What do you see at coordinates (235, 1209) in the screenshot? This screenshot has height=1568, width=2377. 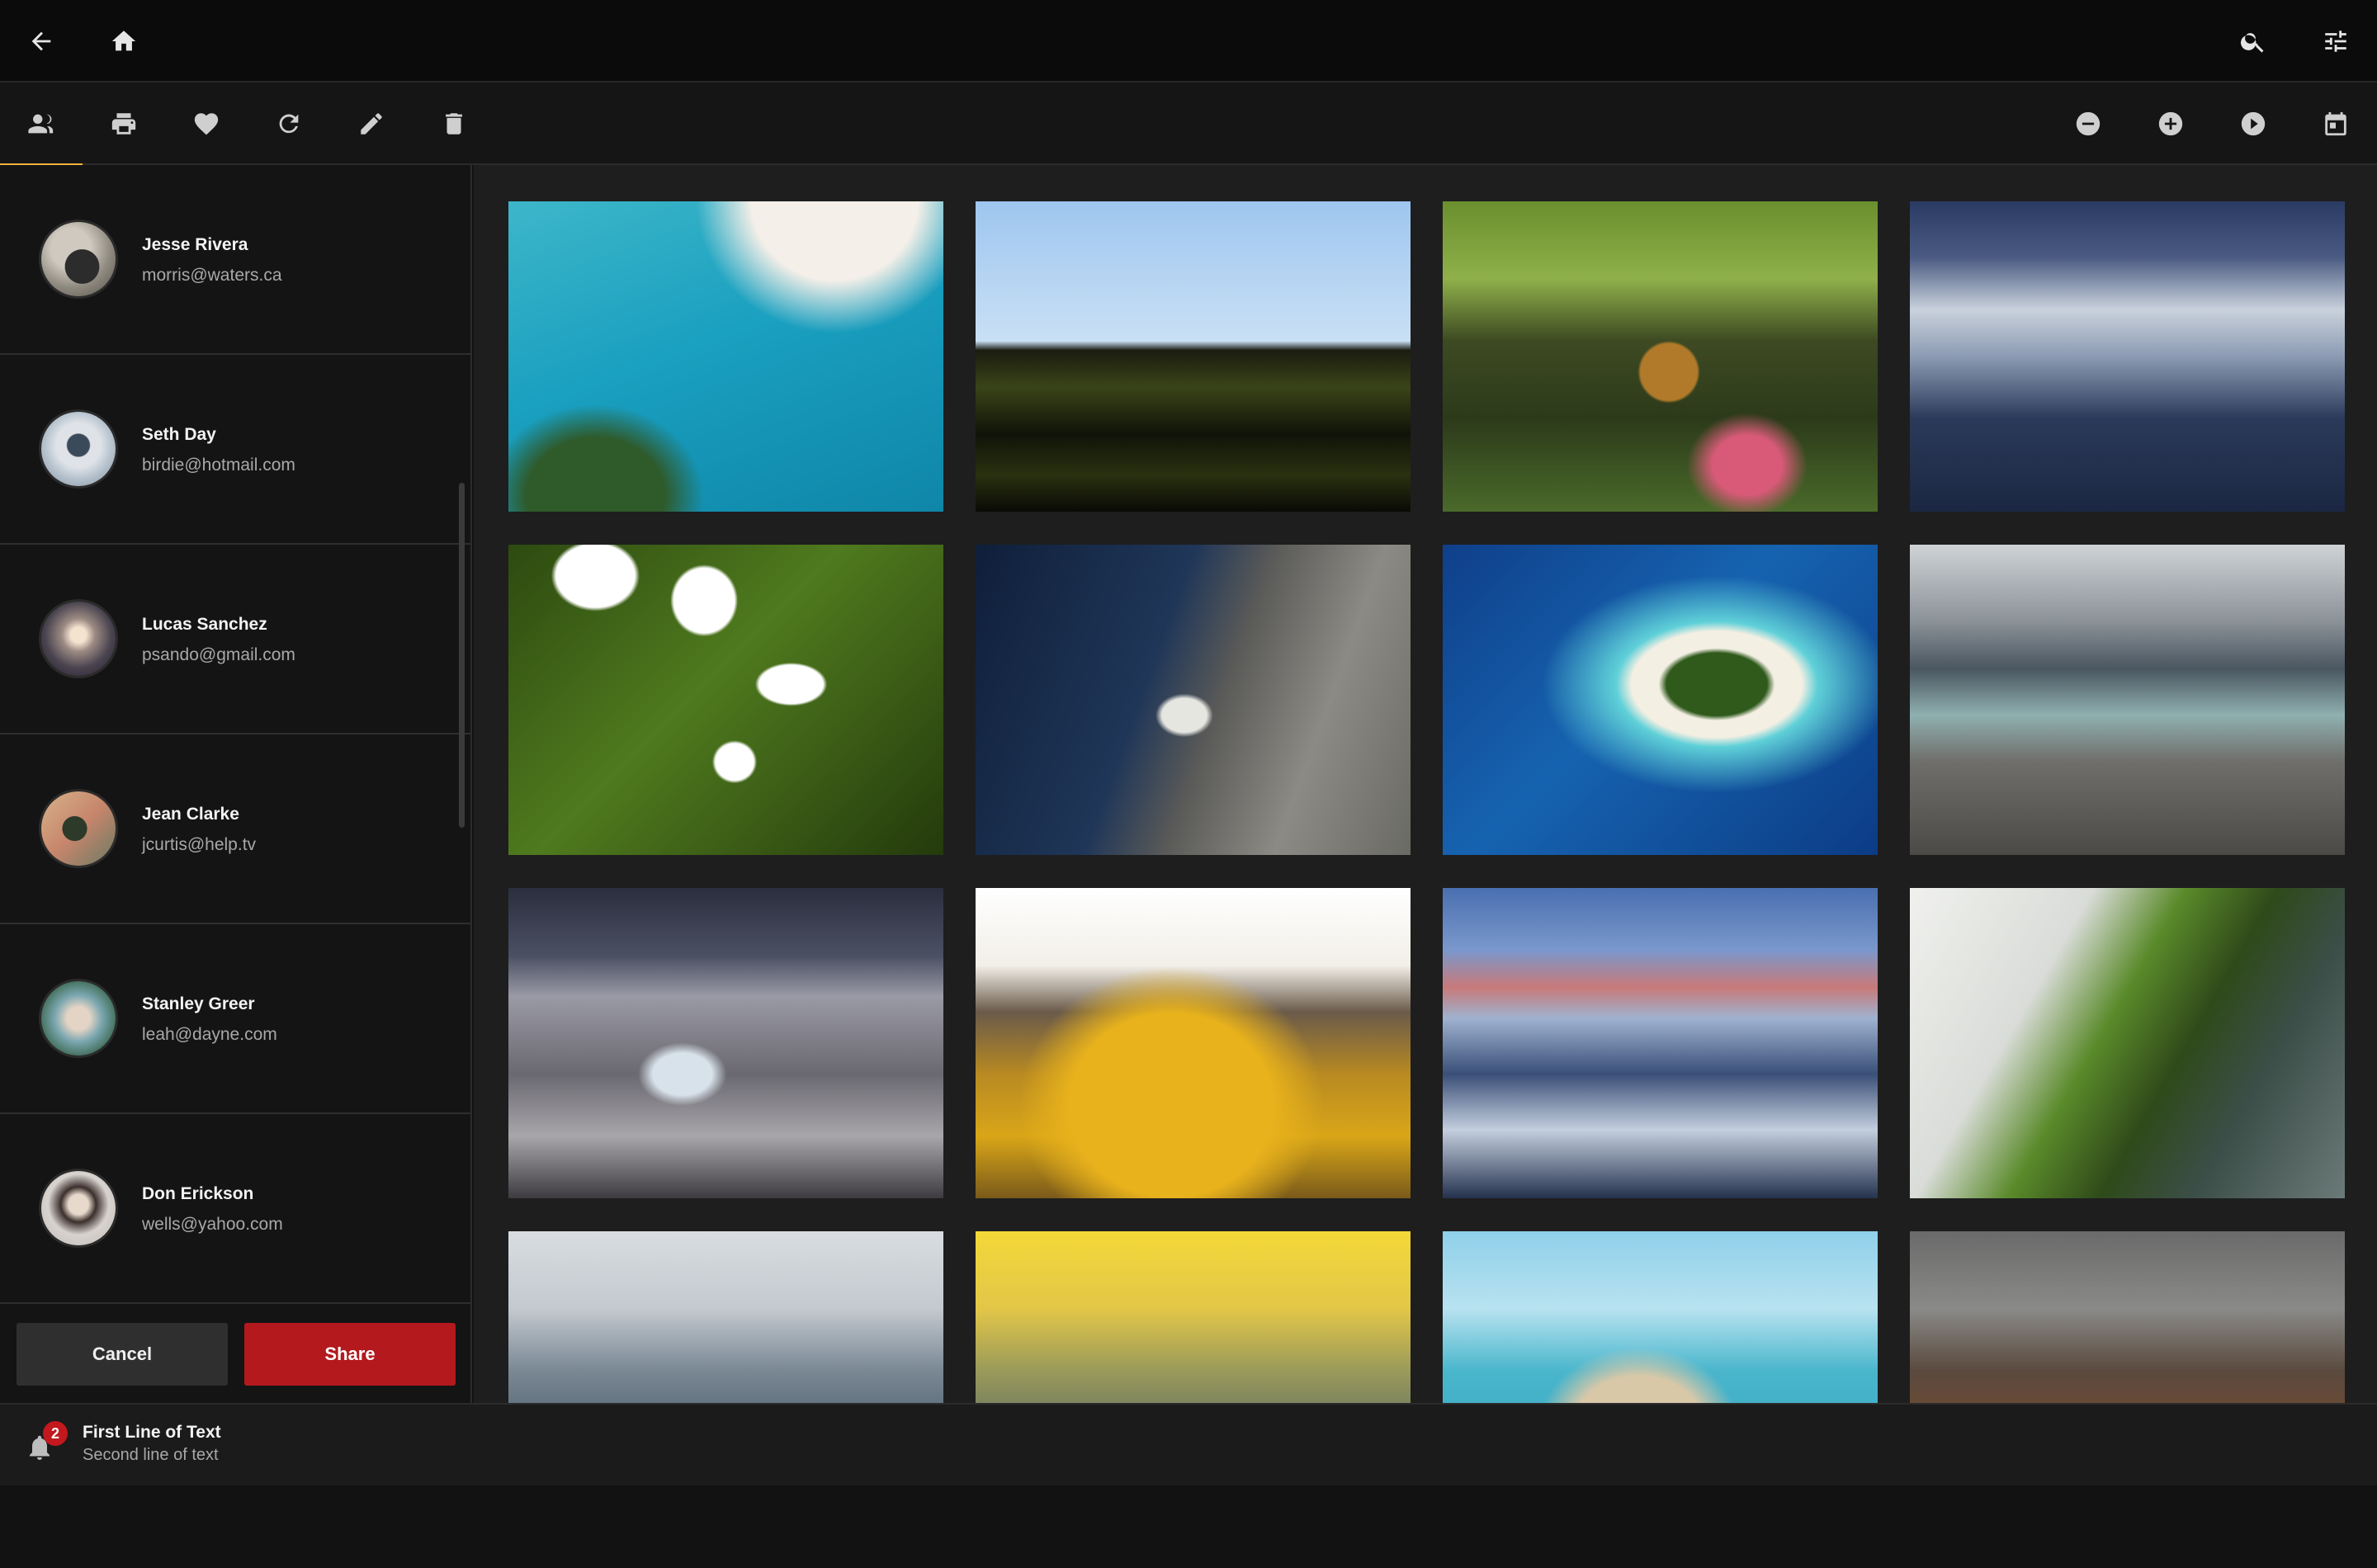 I see `contact-item: Don Erickson wells@yahoo.com` at bounding box center [235, 1209].